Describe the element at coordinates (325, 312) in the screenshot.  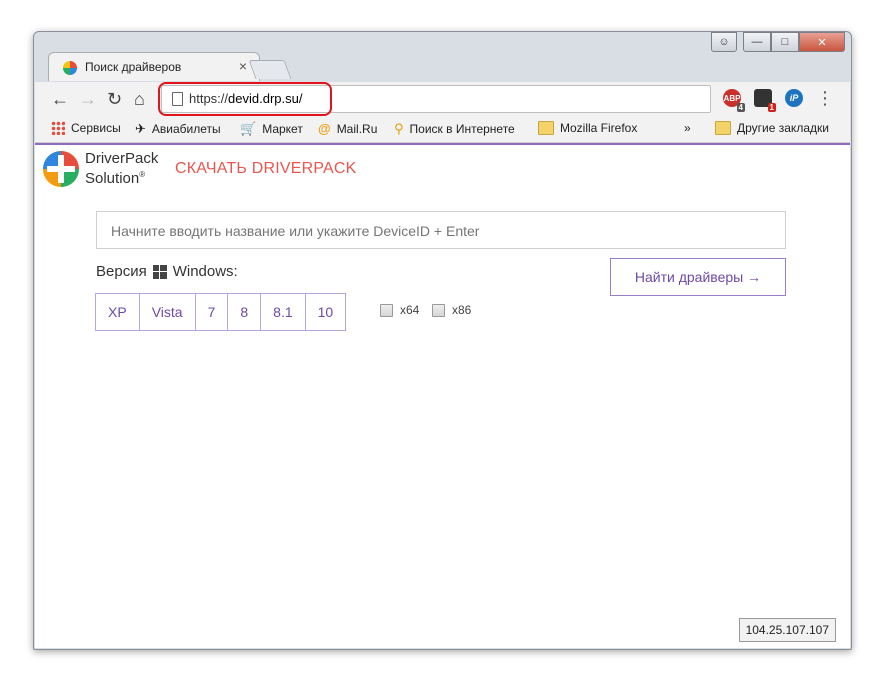
I see `os-button-10: 10` at that location.